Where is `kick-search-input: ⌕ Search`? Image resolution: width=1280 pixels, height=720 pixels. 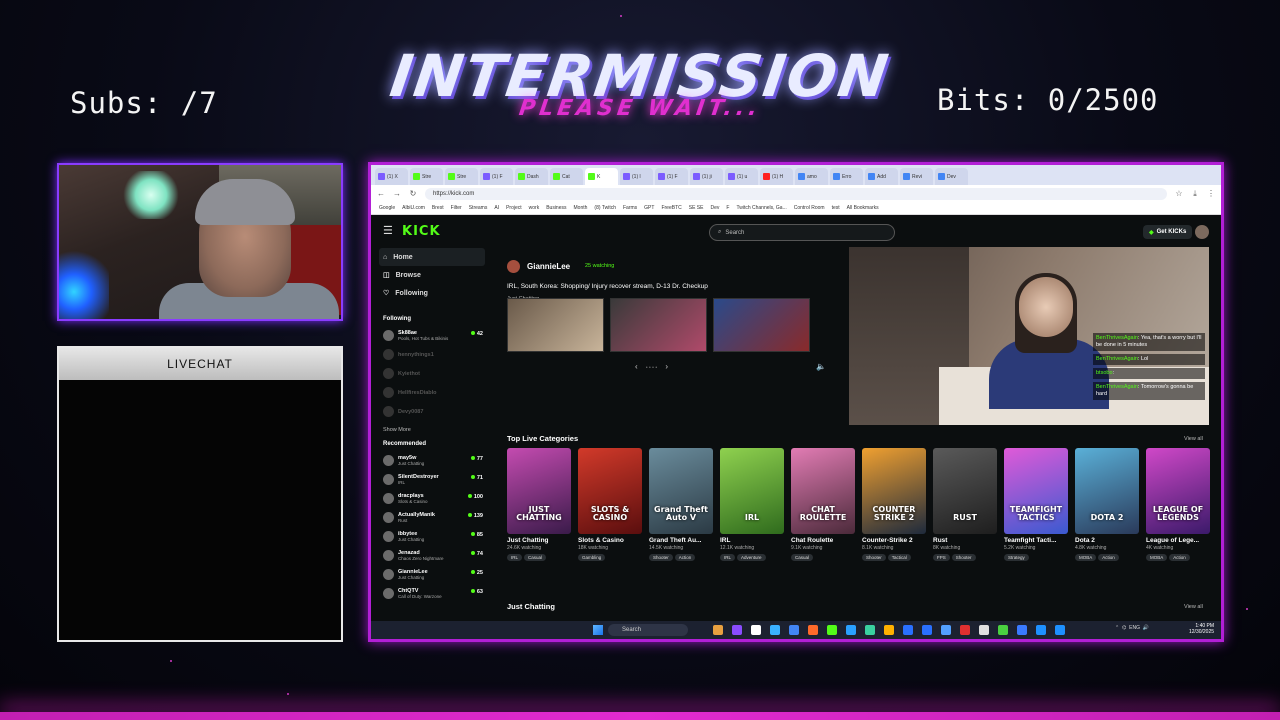
kick-search-input: ⌕ Search is located at coordinates (802, 232).